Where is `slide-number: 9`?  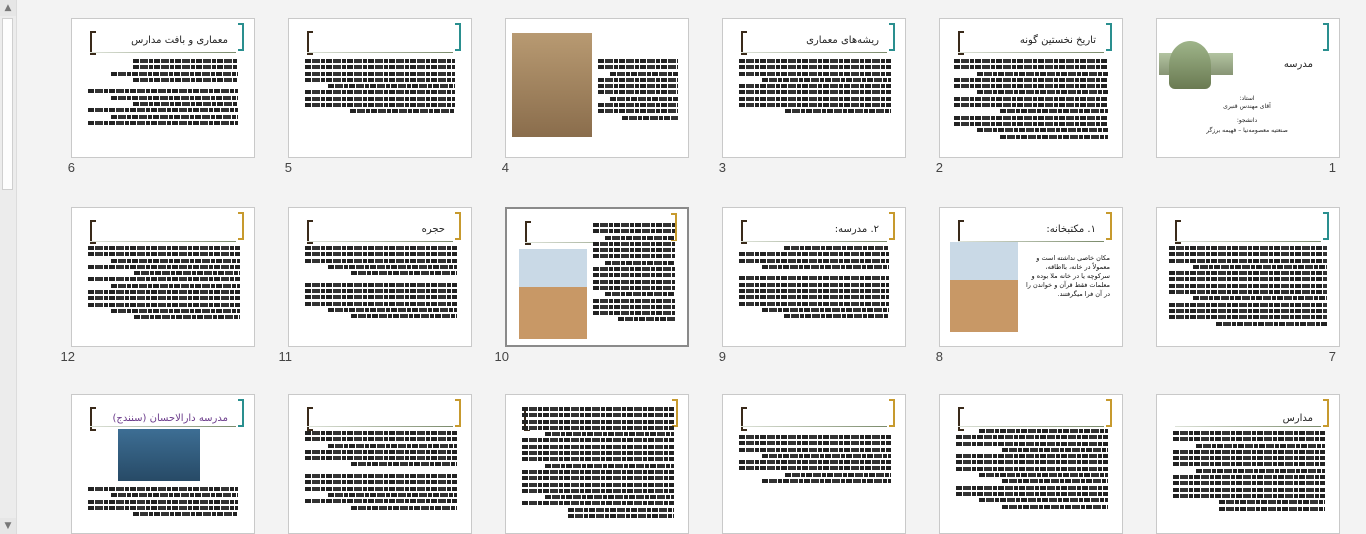 slide-number: 9 is located at coordinates (722, 356).